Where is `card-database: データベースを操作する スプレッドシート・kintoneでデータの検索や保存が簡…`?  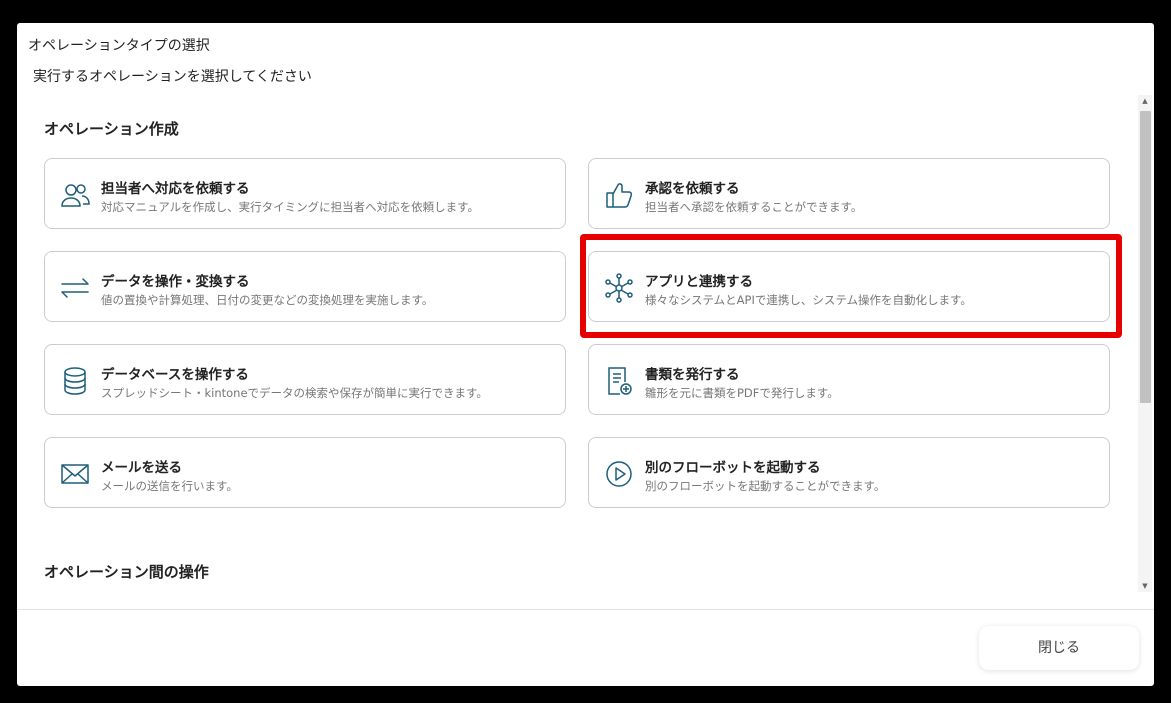
card-database: データベースを操作する スプレッドシート・kintoneでデータの検索や保存が簡… is located at coordinates (305, 379).